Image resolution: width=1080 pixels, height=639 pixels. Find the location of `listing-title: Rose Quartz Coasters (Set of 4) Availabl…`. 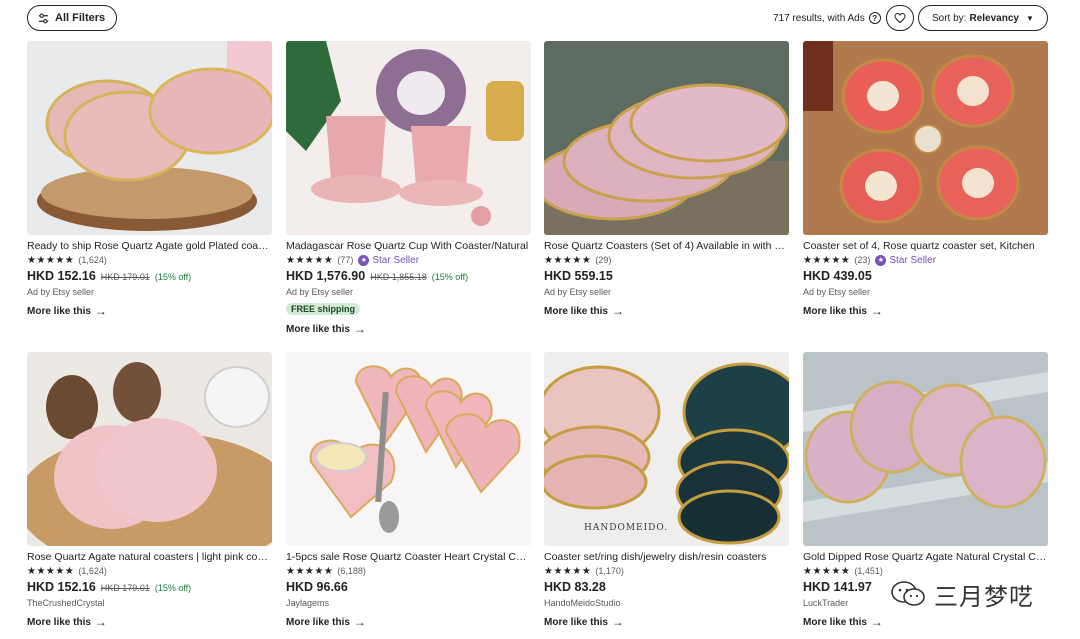

listing-title: Rose Quartz Coasters (Set of 4) Availabl… is located at coordinates (666, 246).